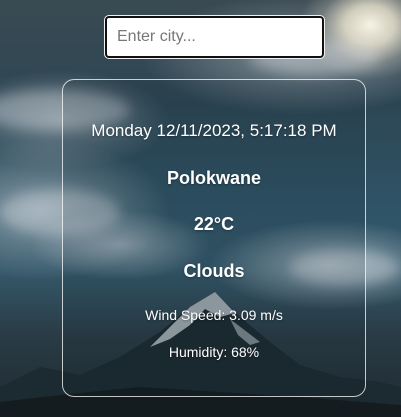 This screenshot has width=401, height=417. I want to click on humidity-text: Humidity: 68%, so click(214, 352).